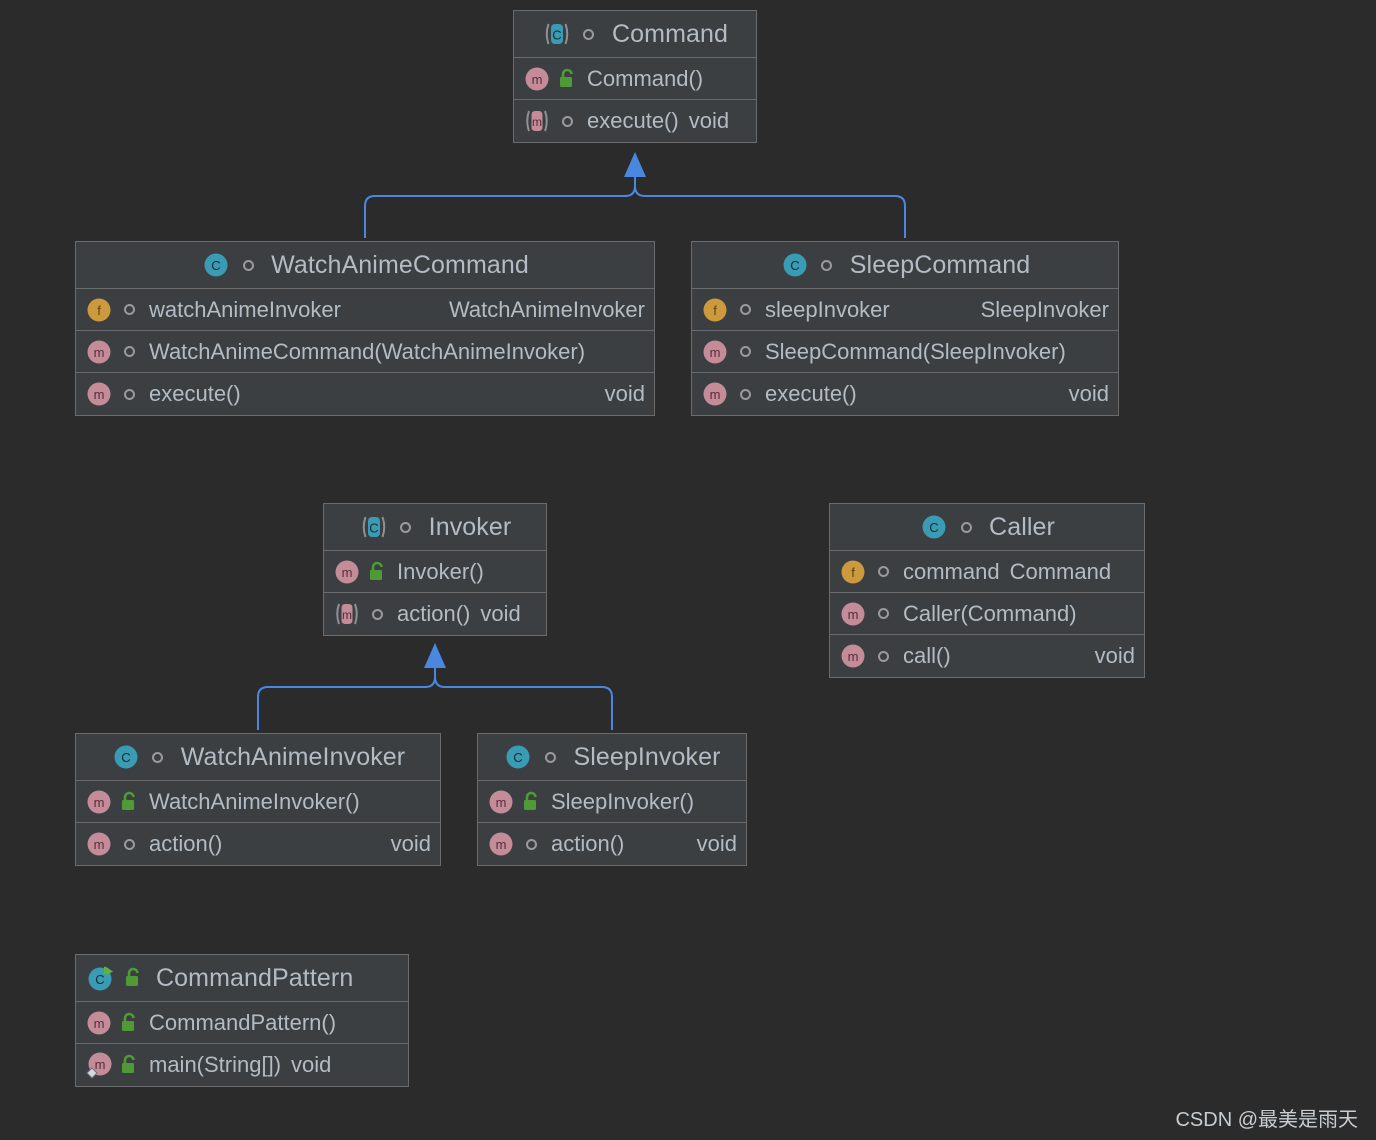 This screenshot has height=1140, width=1376. I want to click on member-name: watchAnimeInvoker, so click(245, 309).